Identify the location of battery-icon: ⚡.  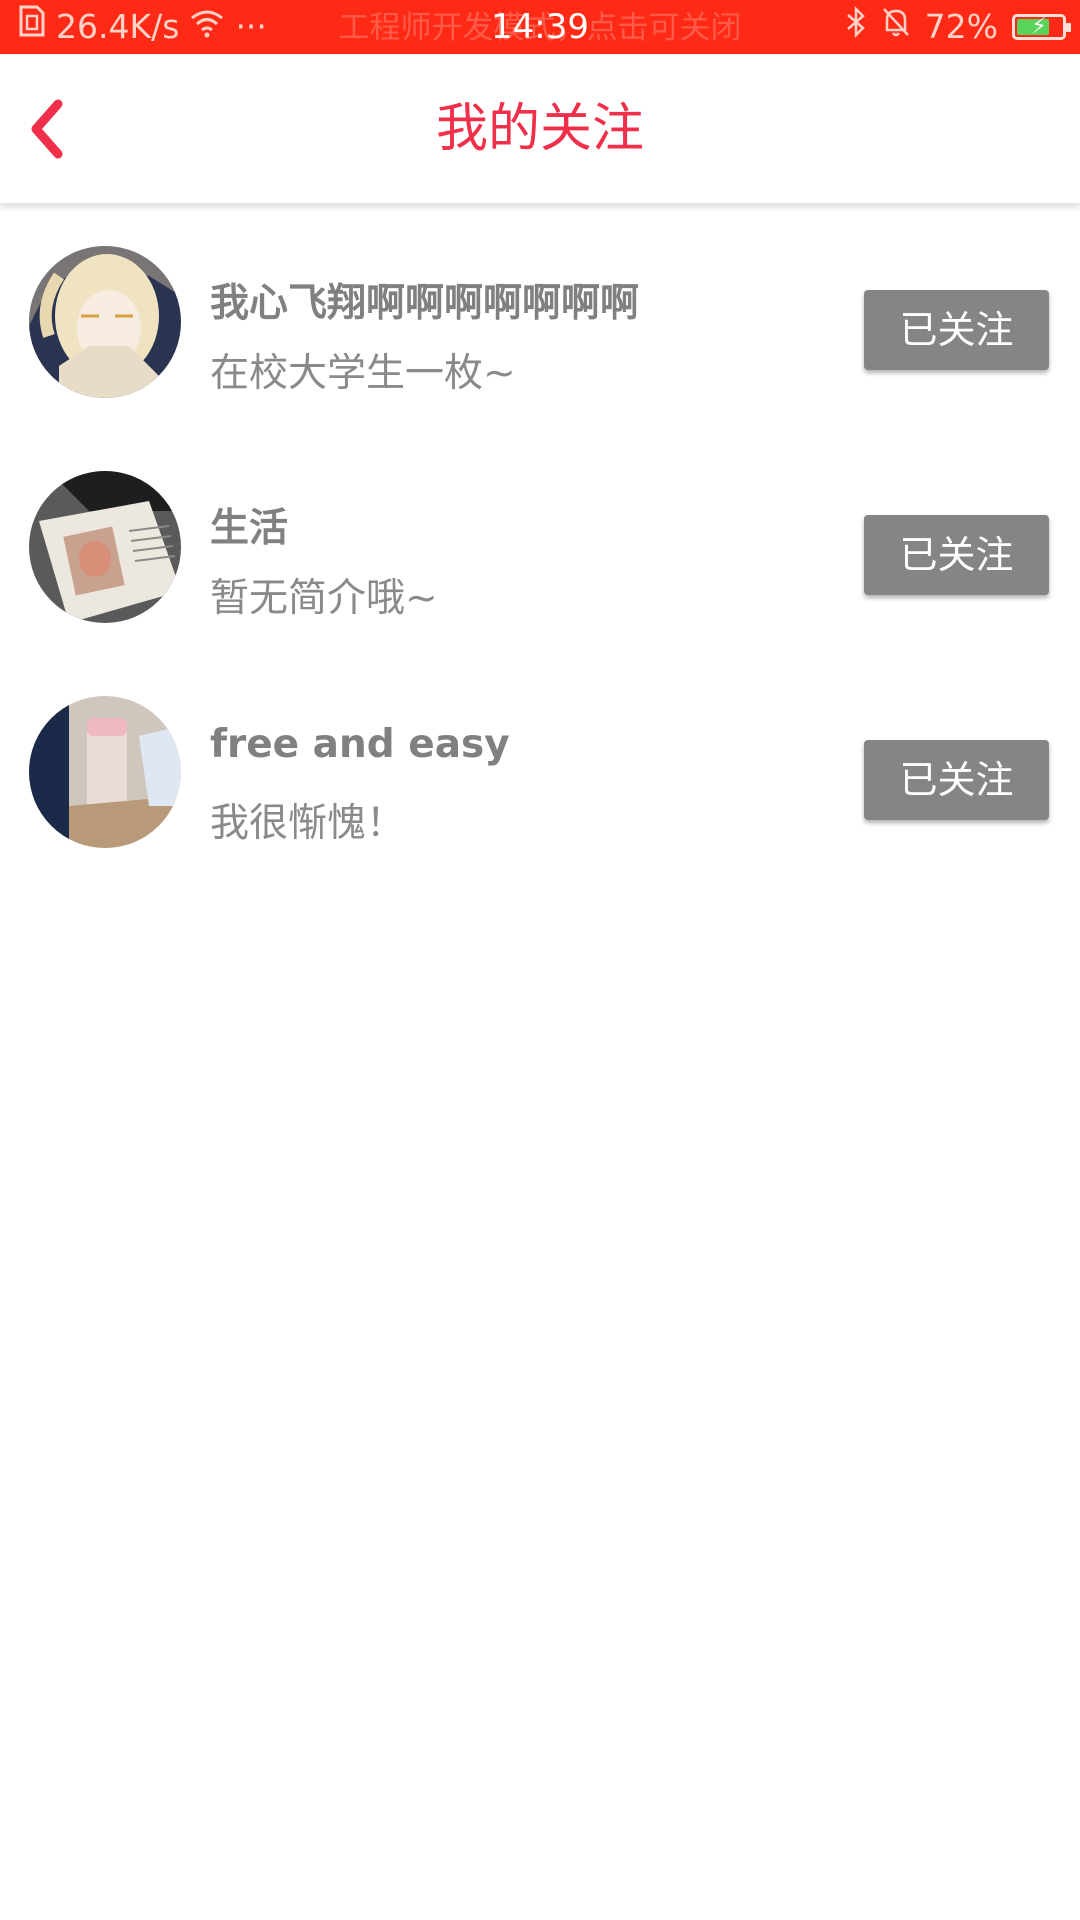
(1041, 27).